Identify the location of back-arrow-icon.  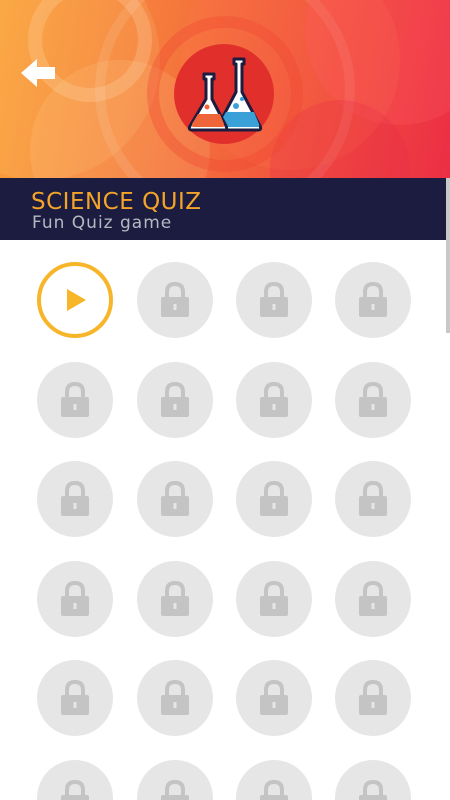
(38, 73).